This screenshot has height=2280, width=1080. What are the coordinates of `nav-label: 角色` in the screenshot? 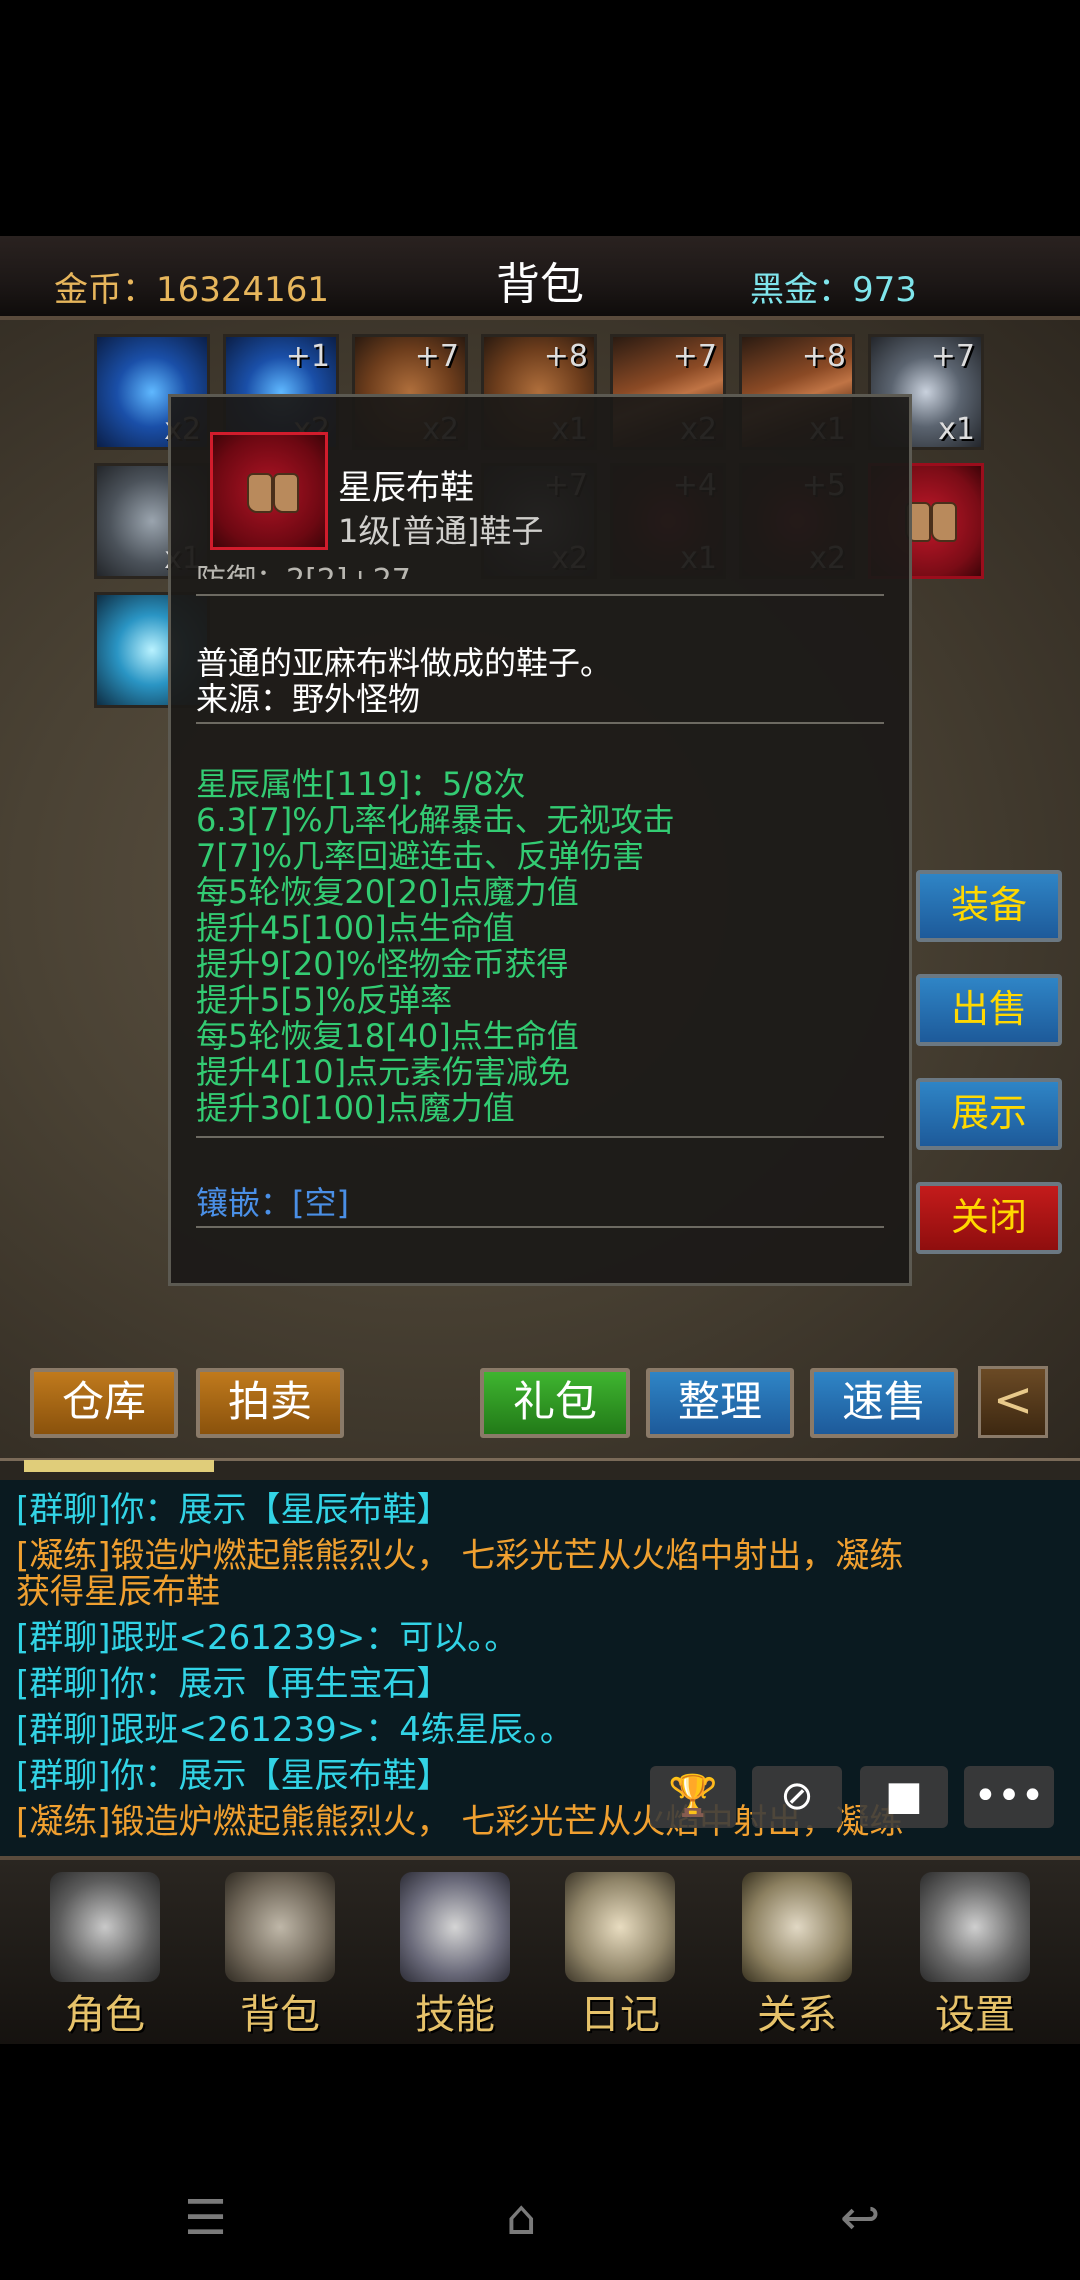 It's located at (105, 2015).